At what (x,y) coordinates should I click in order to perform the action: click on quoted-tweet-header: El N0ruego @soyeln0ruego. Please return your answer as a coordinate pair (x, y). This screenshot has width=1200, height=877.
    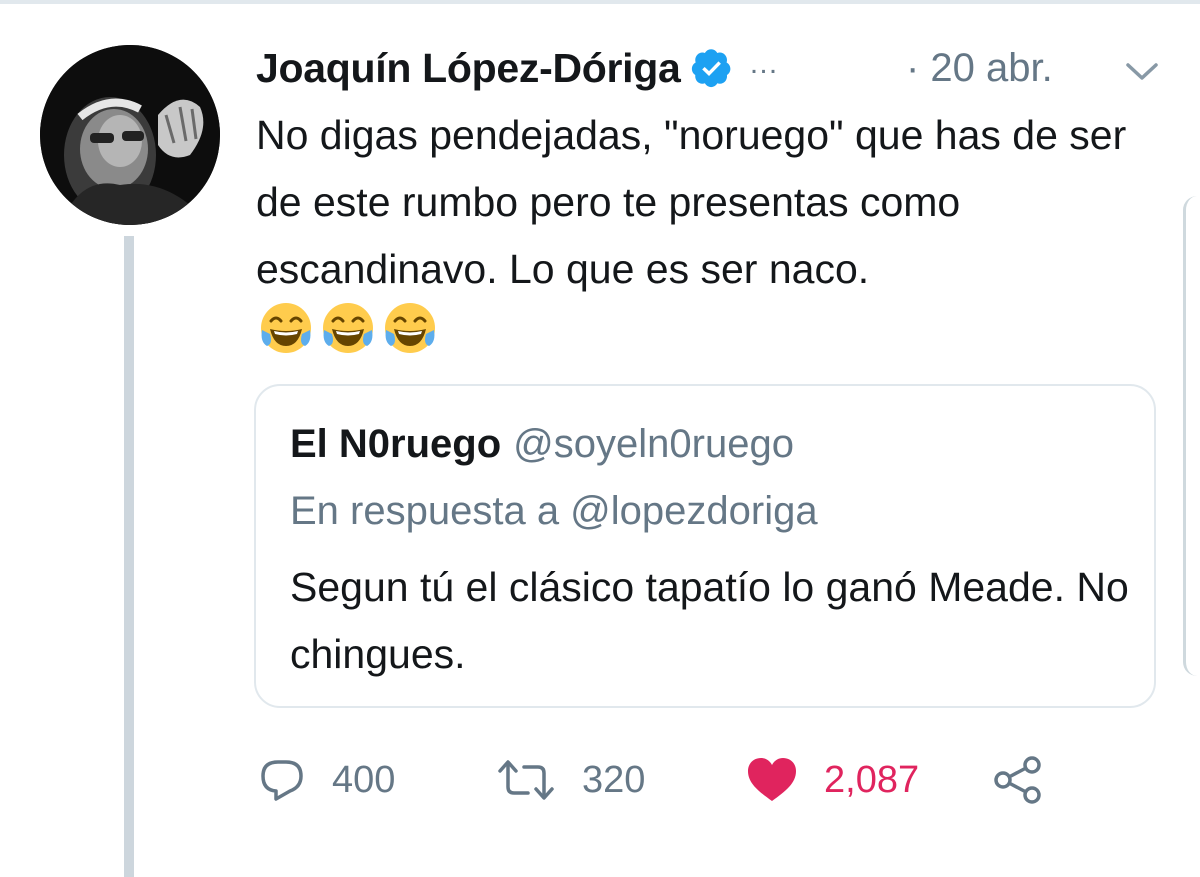
    Looking at the image, I should click on (542, 444).